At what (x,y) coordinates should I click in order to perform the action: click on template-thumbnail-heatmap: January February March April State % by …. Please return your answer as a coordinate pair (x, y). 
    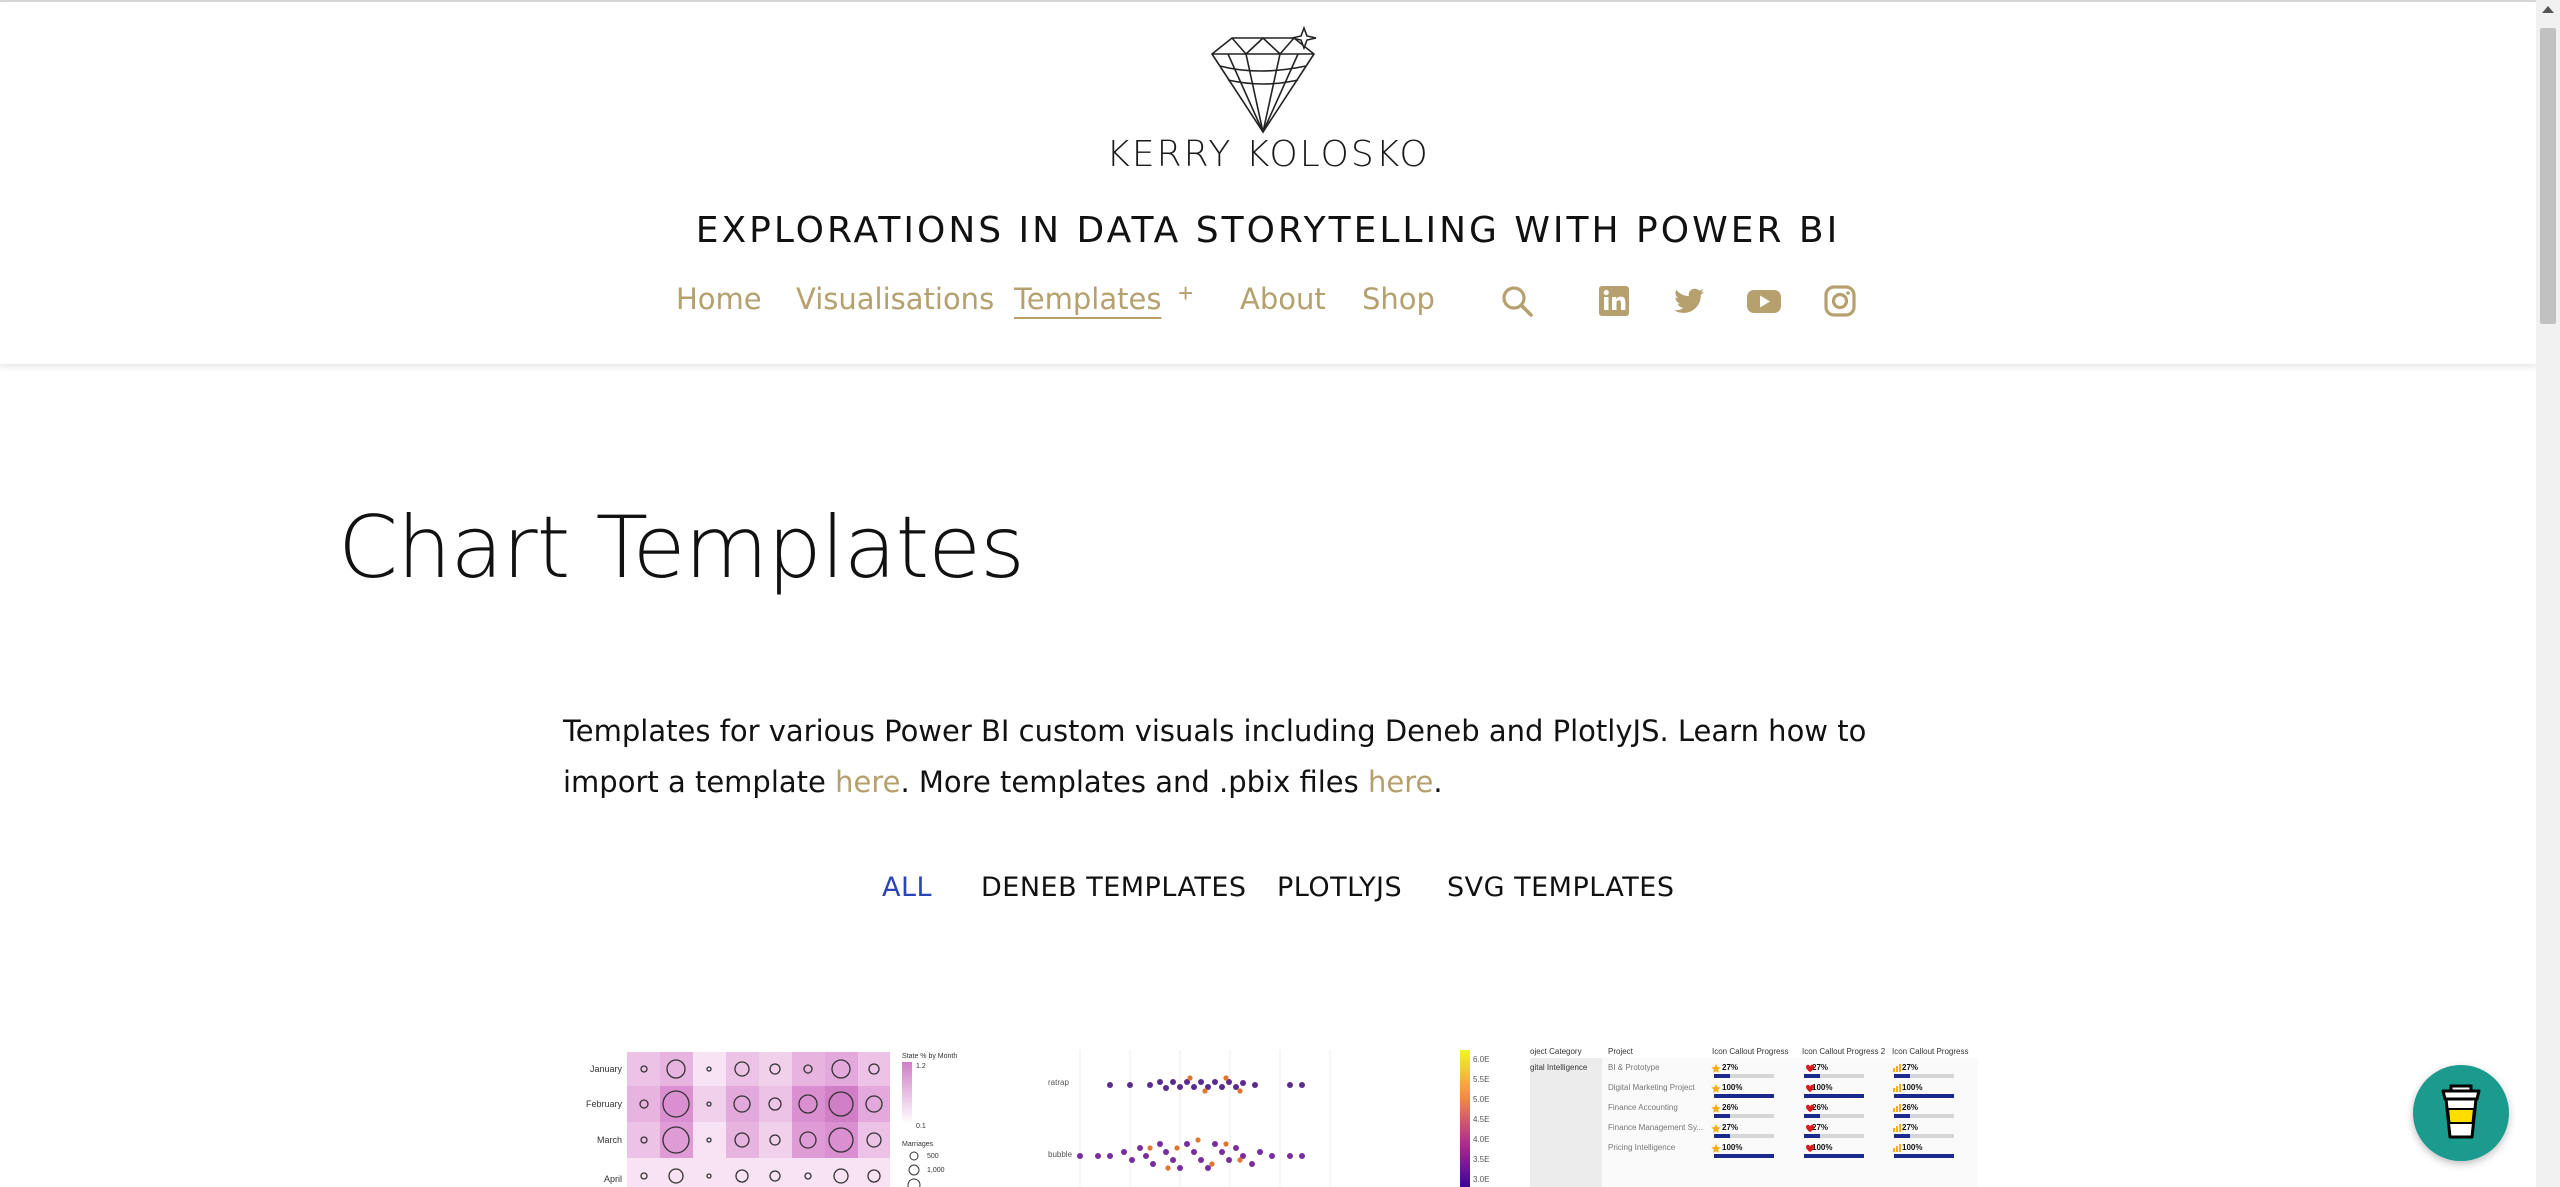
    Looking at the image, I should click on (772, 1113).